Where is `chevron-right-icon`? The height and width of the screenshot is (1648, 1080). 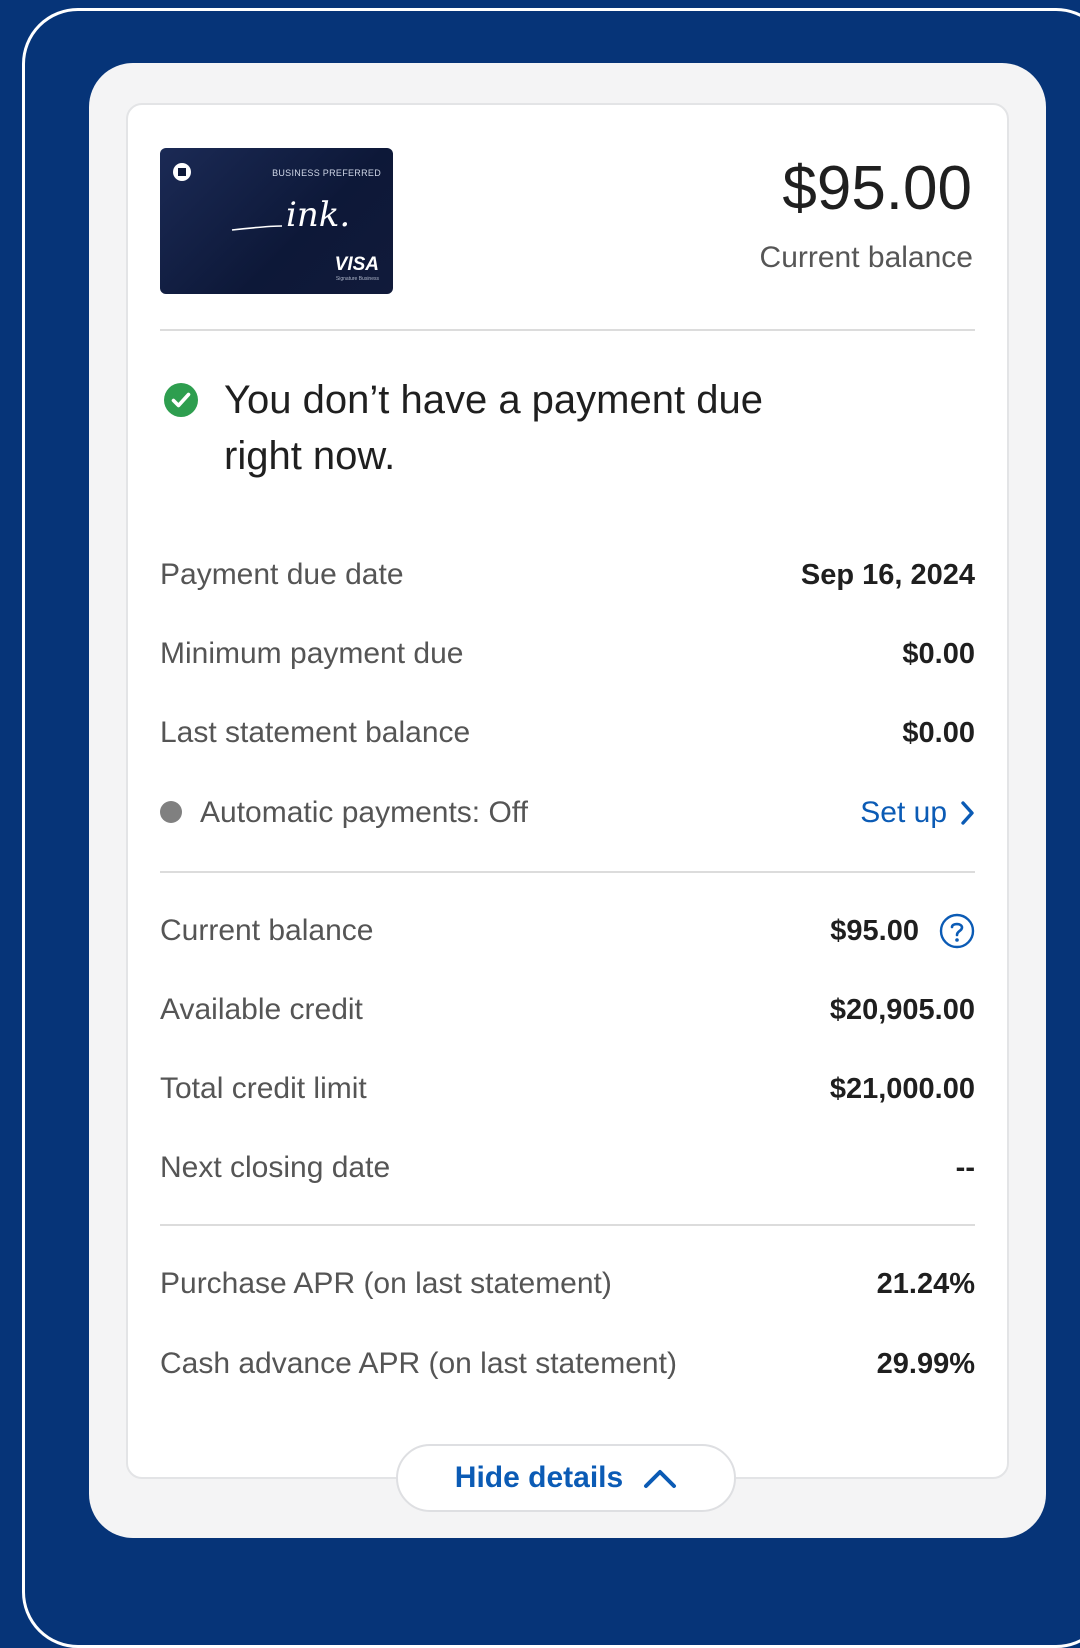
chevron-right-icon is located at coordinates (967, 813).